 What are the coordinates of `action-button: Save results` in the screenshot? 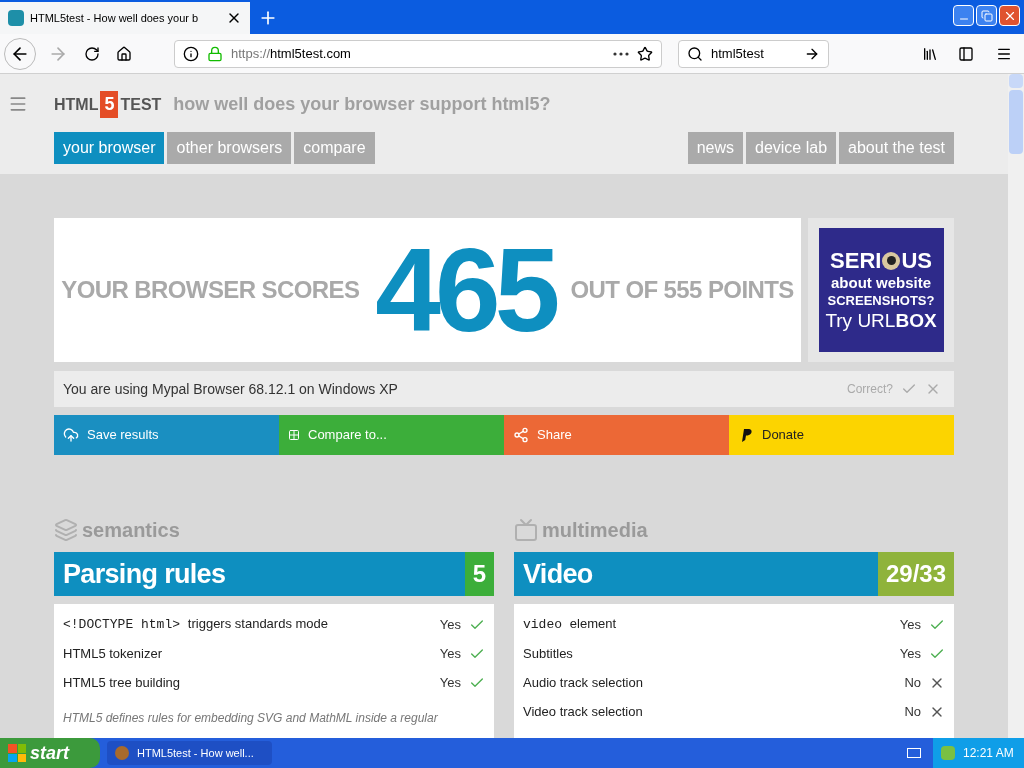 It's located at (166, 435).